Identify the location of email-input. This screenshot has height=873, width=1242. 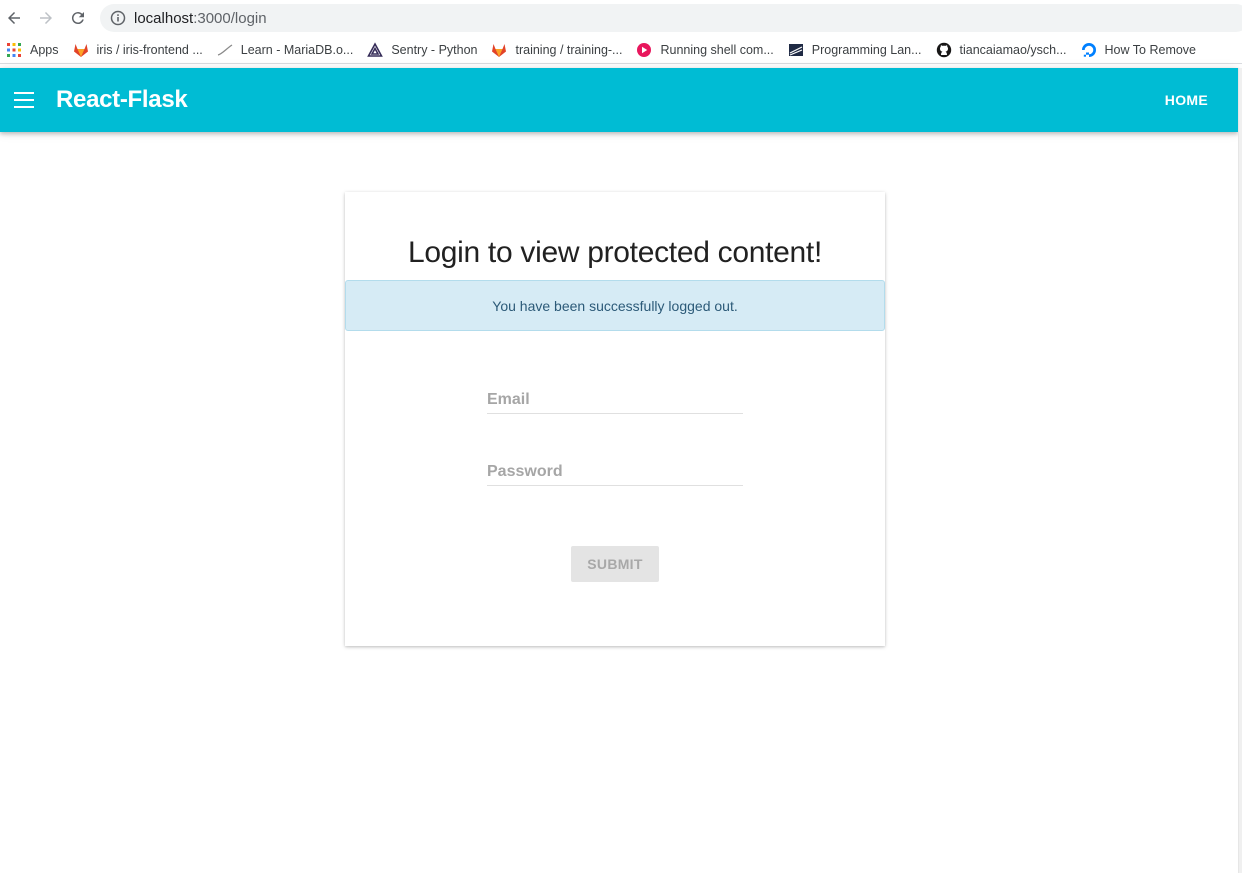
(615, 400).